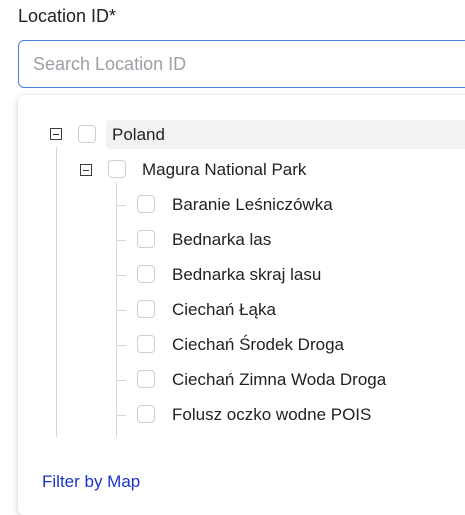 This screenshot has width=465, height=515. Describe the element at coordinates (86, 170) in the screenshot. I see `collapse-magura-icon` at that location.